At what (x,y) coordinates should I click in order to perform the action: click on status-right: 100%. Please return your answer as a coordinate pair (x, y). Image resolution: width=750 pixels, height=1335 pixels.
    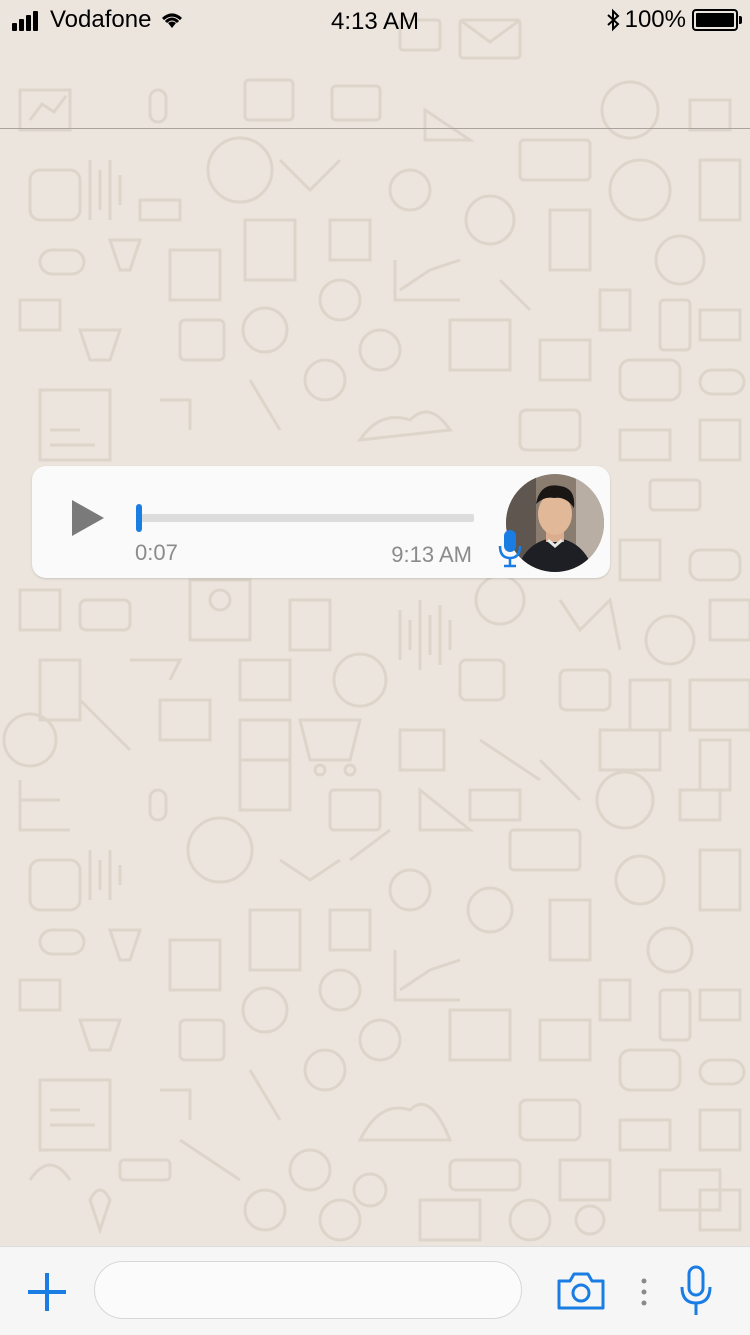
    Looking at the image, I should click on (673, 20).